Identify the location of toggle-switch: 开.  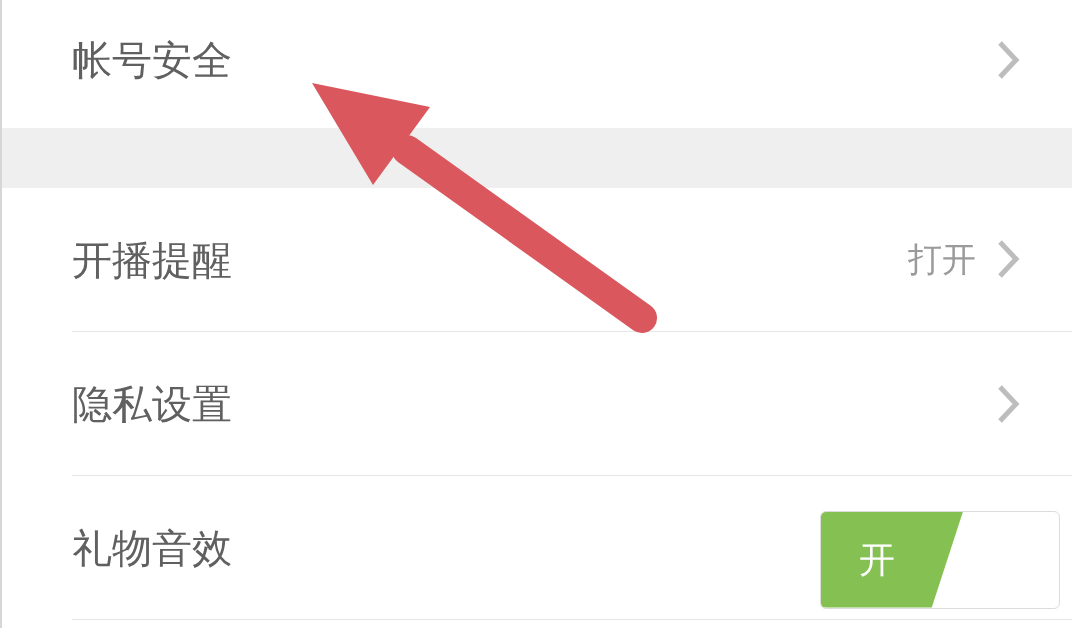
(940, 559).